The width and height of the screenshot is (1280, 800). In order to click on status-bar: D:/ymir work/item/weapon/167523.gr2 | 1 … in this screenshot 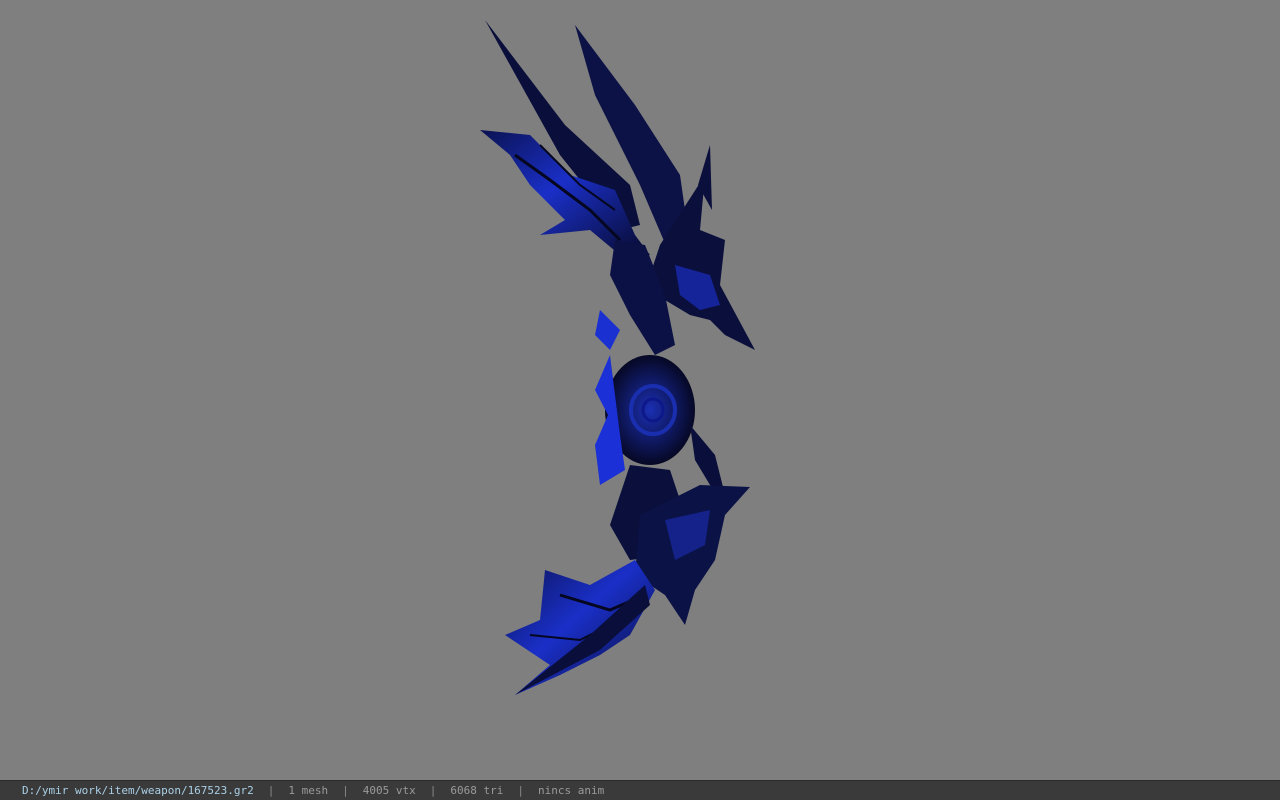, I will do `click(640, 790)`.